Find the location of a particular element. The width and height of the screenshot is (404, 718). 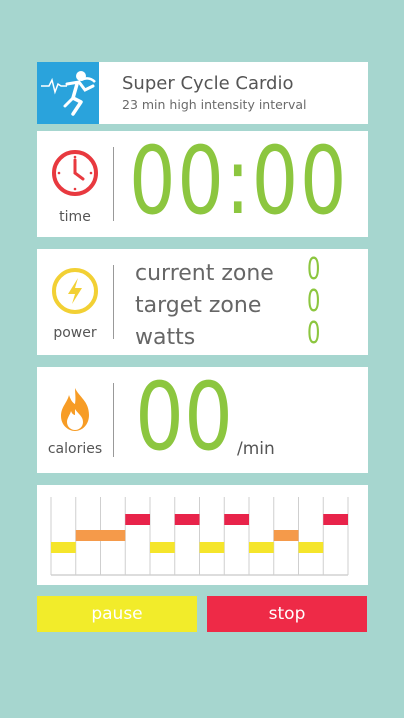

calories-separator is located at coordinates (113, 420).